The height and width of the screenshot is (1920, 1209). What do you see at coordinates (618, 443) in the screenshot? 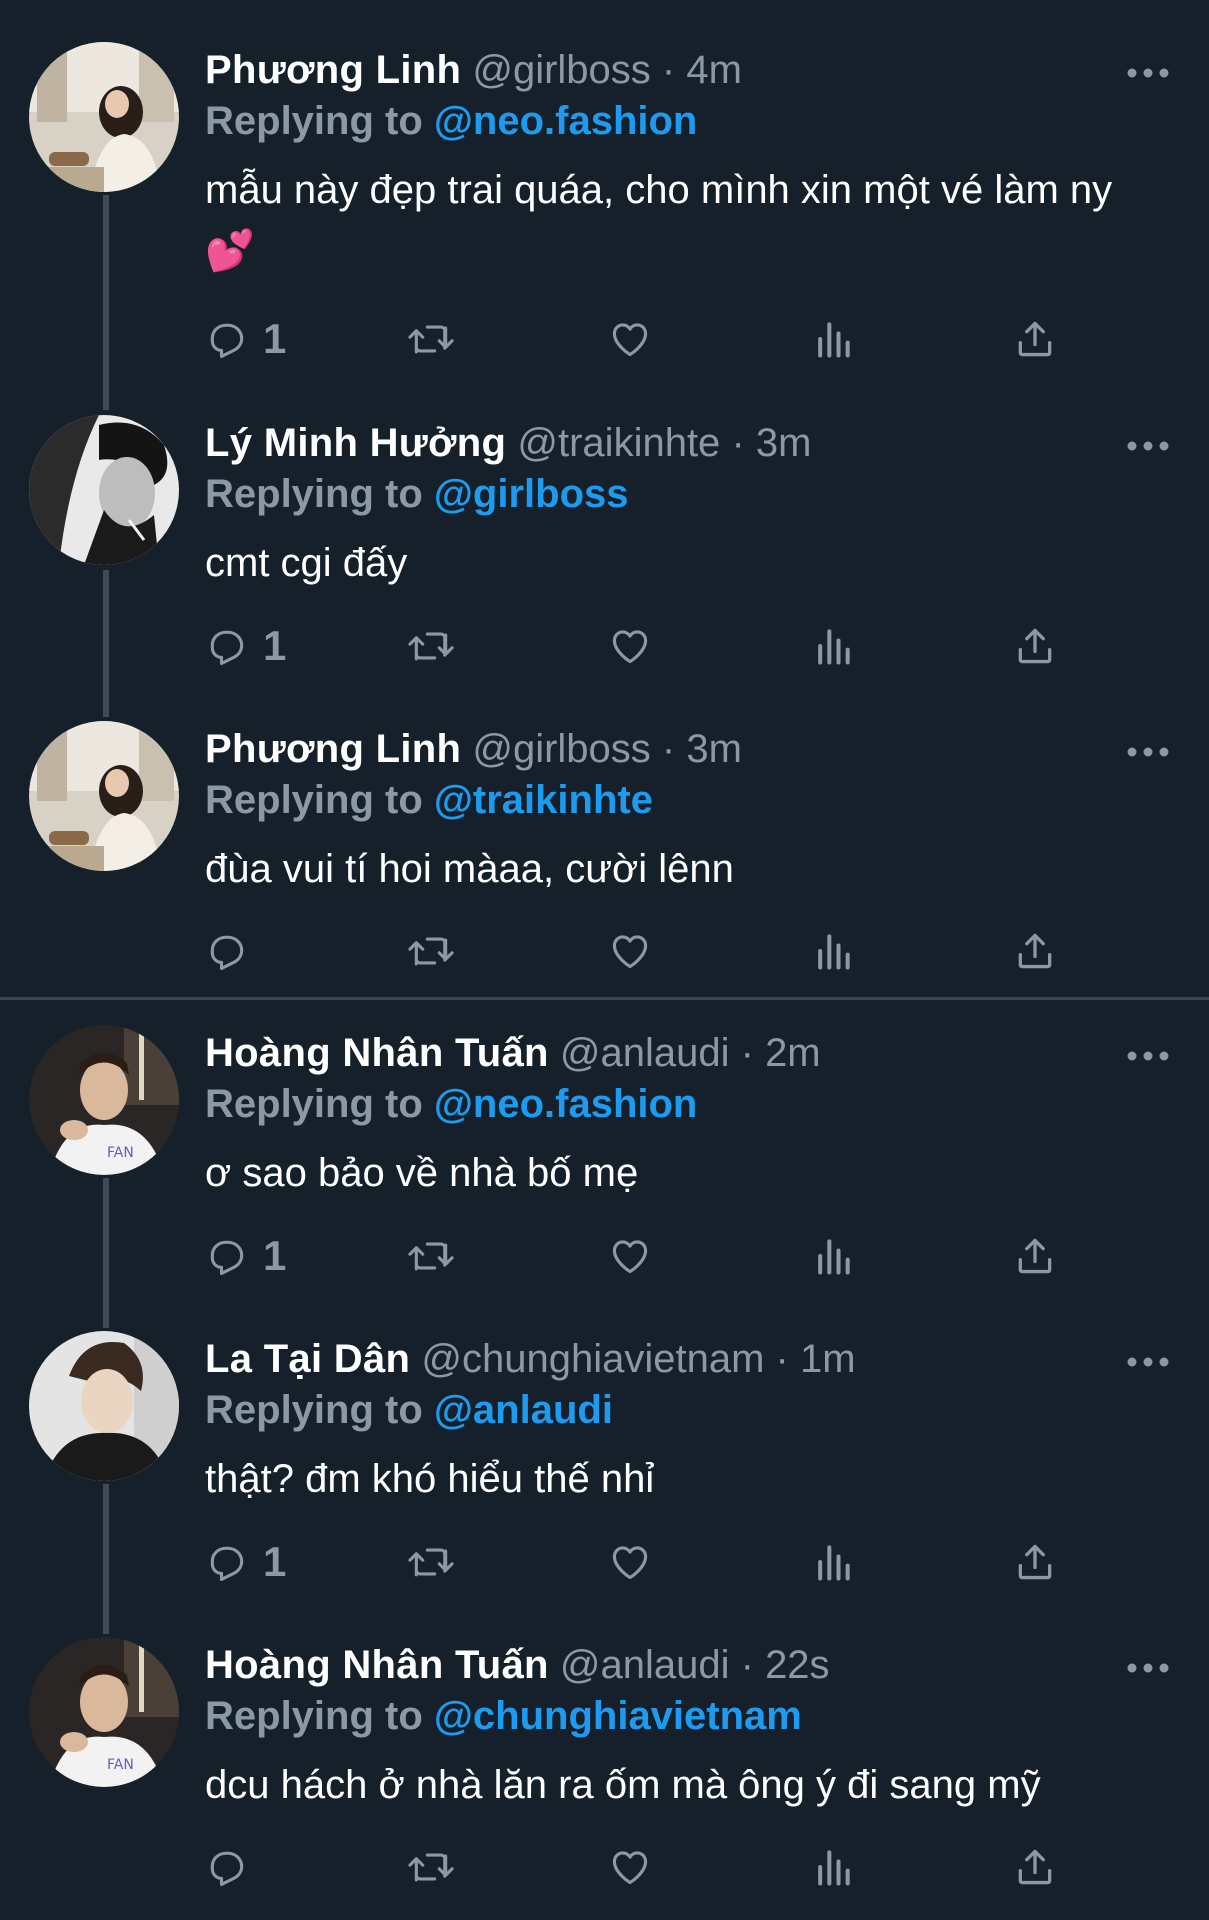
I see `user-handle: @traikinhte` at bounding box center [618, 443].